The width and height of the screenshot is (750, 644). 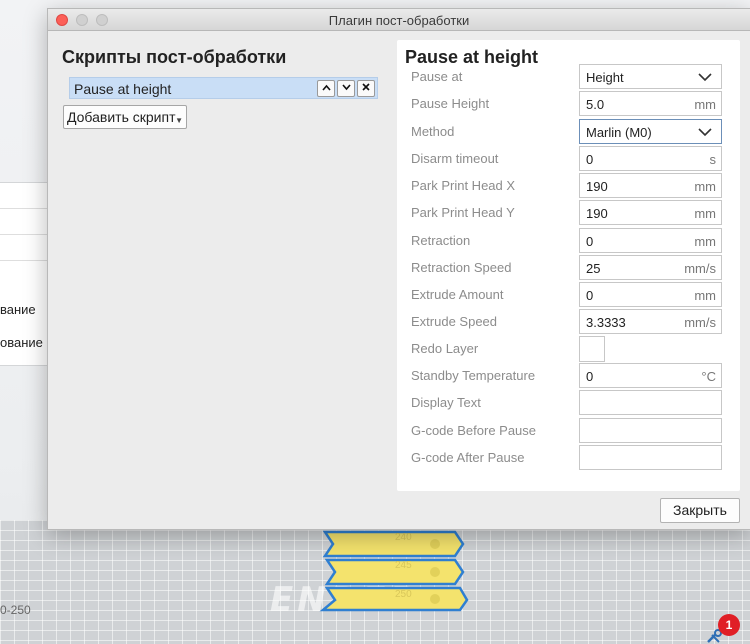 I want to click on setting-label: Pause at, so click(x=437, y=76).